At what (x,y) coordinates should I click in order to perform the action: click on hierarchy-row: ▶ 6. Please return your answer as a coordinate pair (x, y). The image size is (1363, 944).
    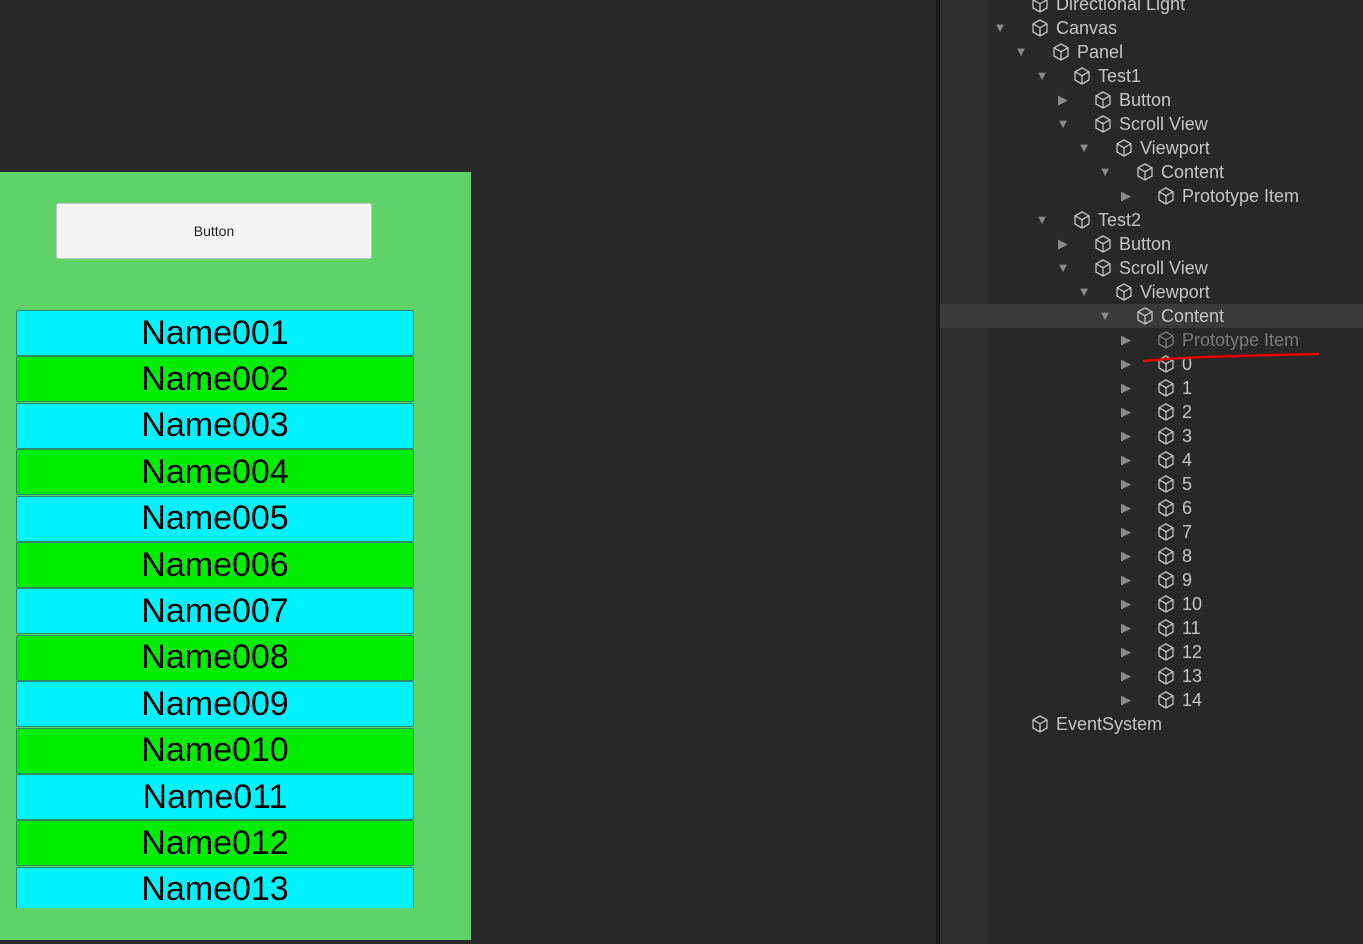
    Looking at the image, I should click on (1151, 508).